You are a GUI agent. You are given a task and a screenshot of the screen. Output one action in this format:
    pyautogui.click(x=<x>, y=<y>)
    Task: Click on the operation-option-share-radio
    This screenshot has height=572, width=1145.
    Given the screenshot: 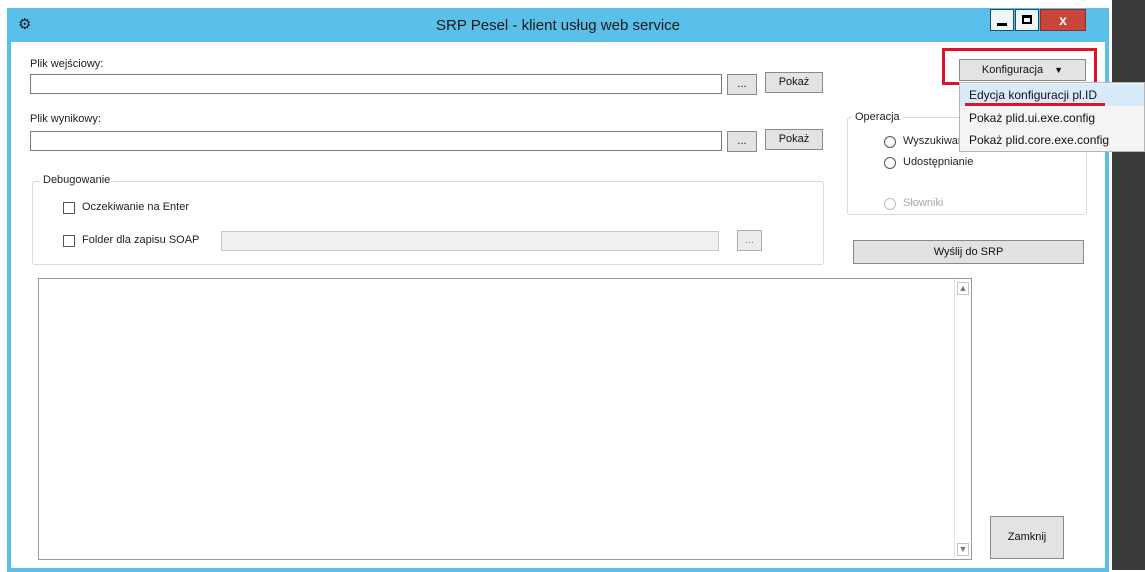 What is the action you would take?
    pyautogui.click(x=890, y=163)
    